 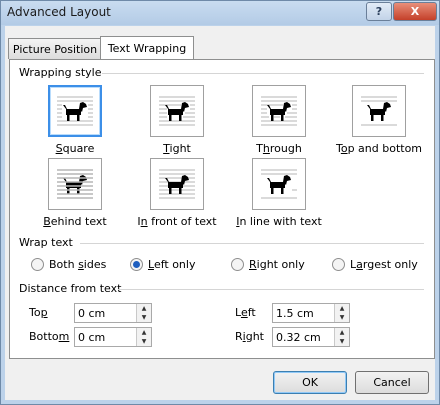 I want to click on ok-button: OK, so click(x=310, y=382).